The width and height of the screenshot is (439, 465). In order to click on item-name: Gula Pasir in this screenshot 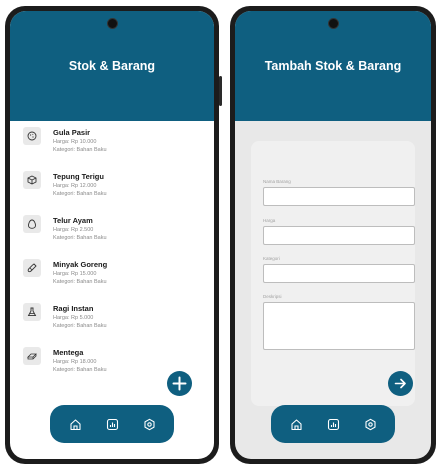, I will do `click(72, 132)`.